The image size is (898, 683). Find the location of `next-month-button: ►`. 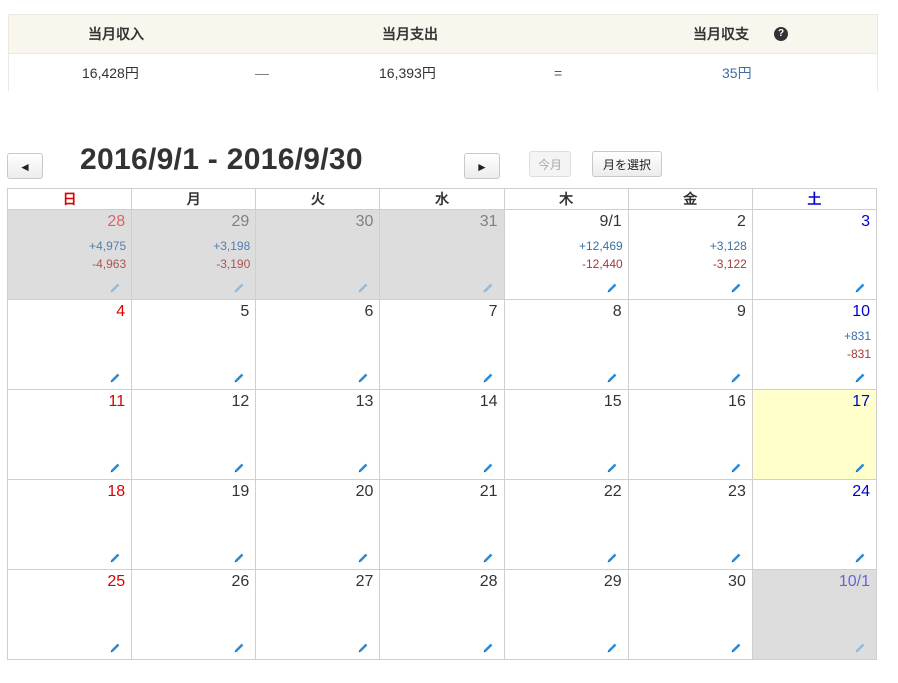

next-month-button: ► is located at coordinates (482, 166).